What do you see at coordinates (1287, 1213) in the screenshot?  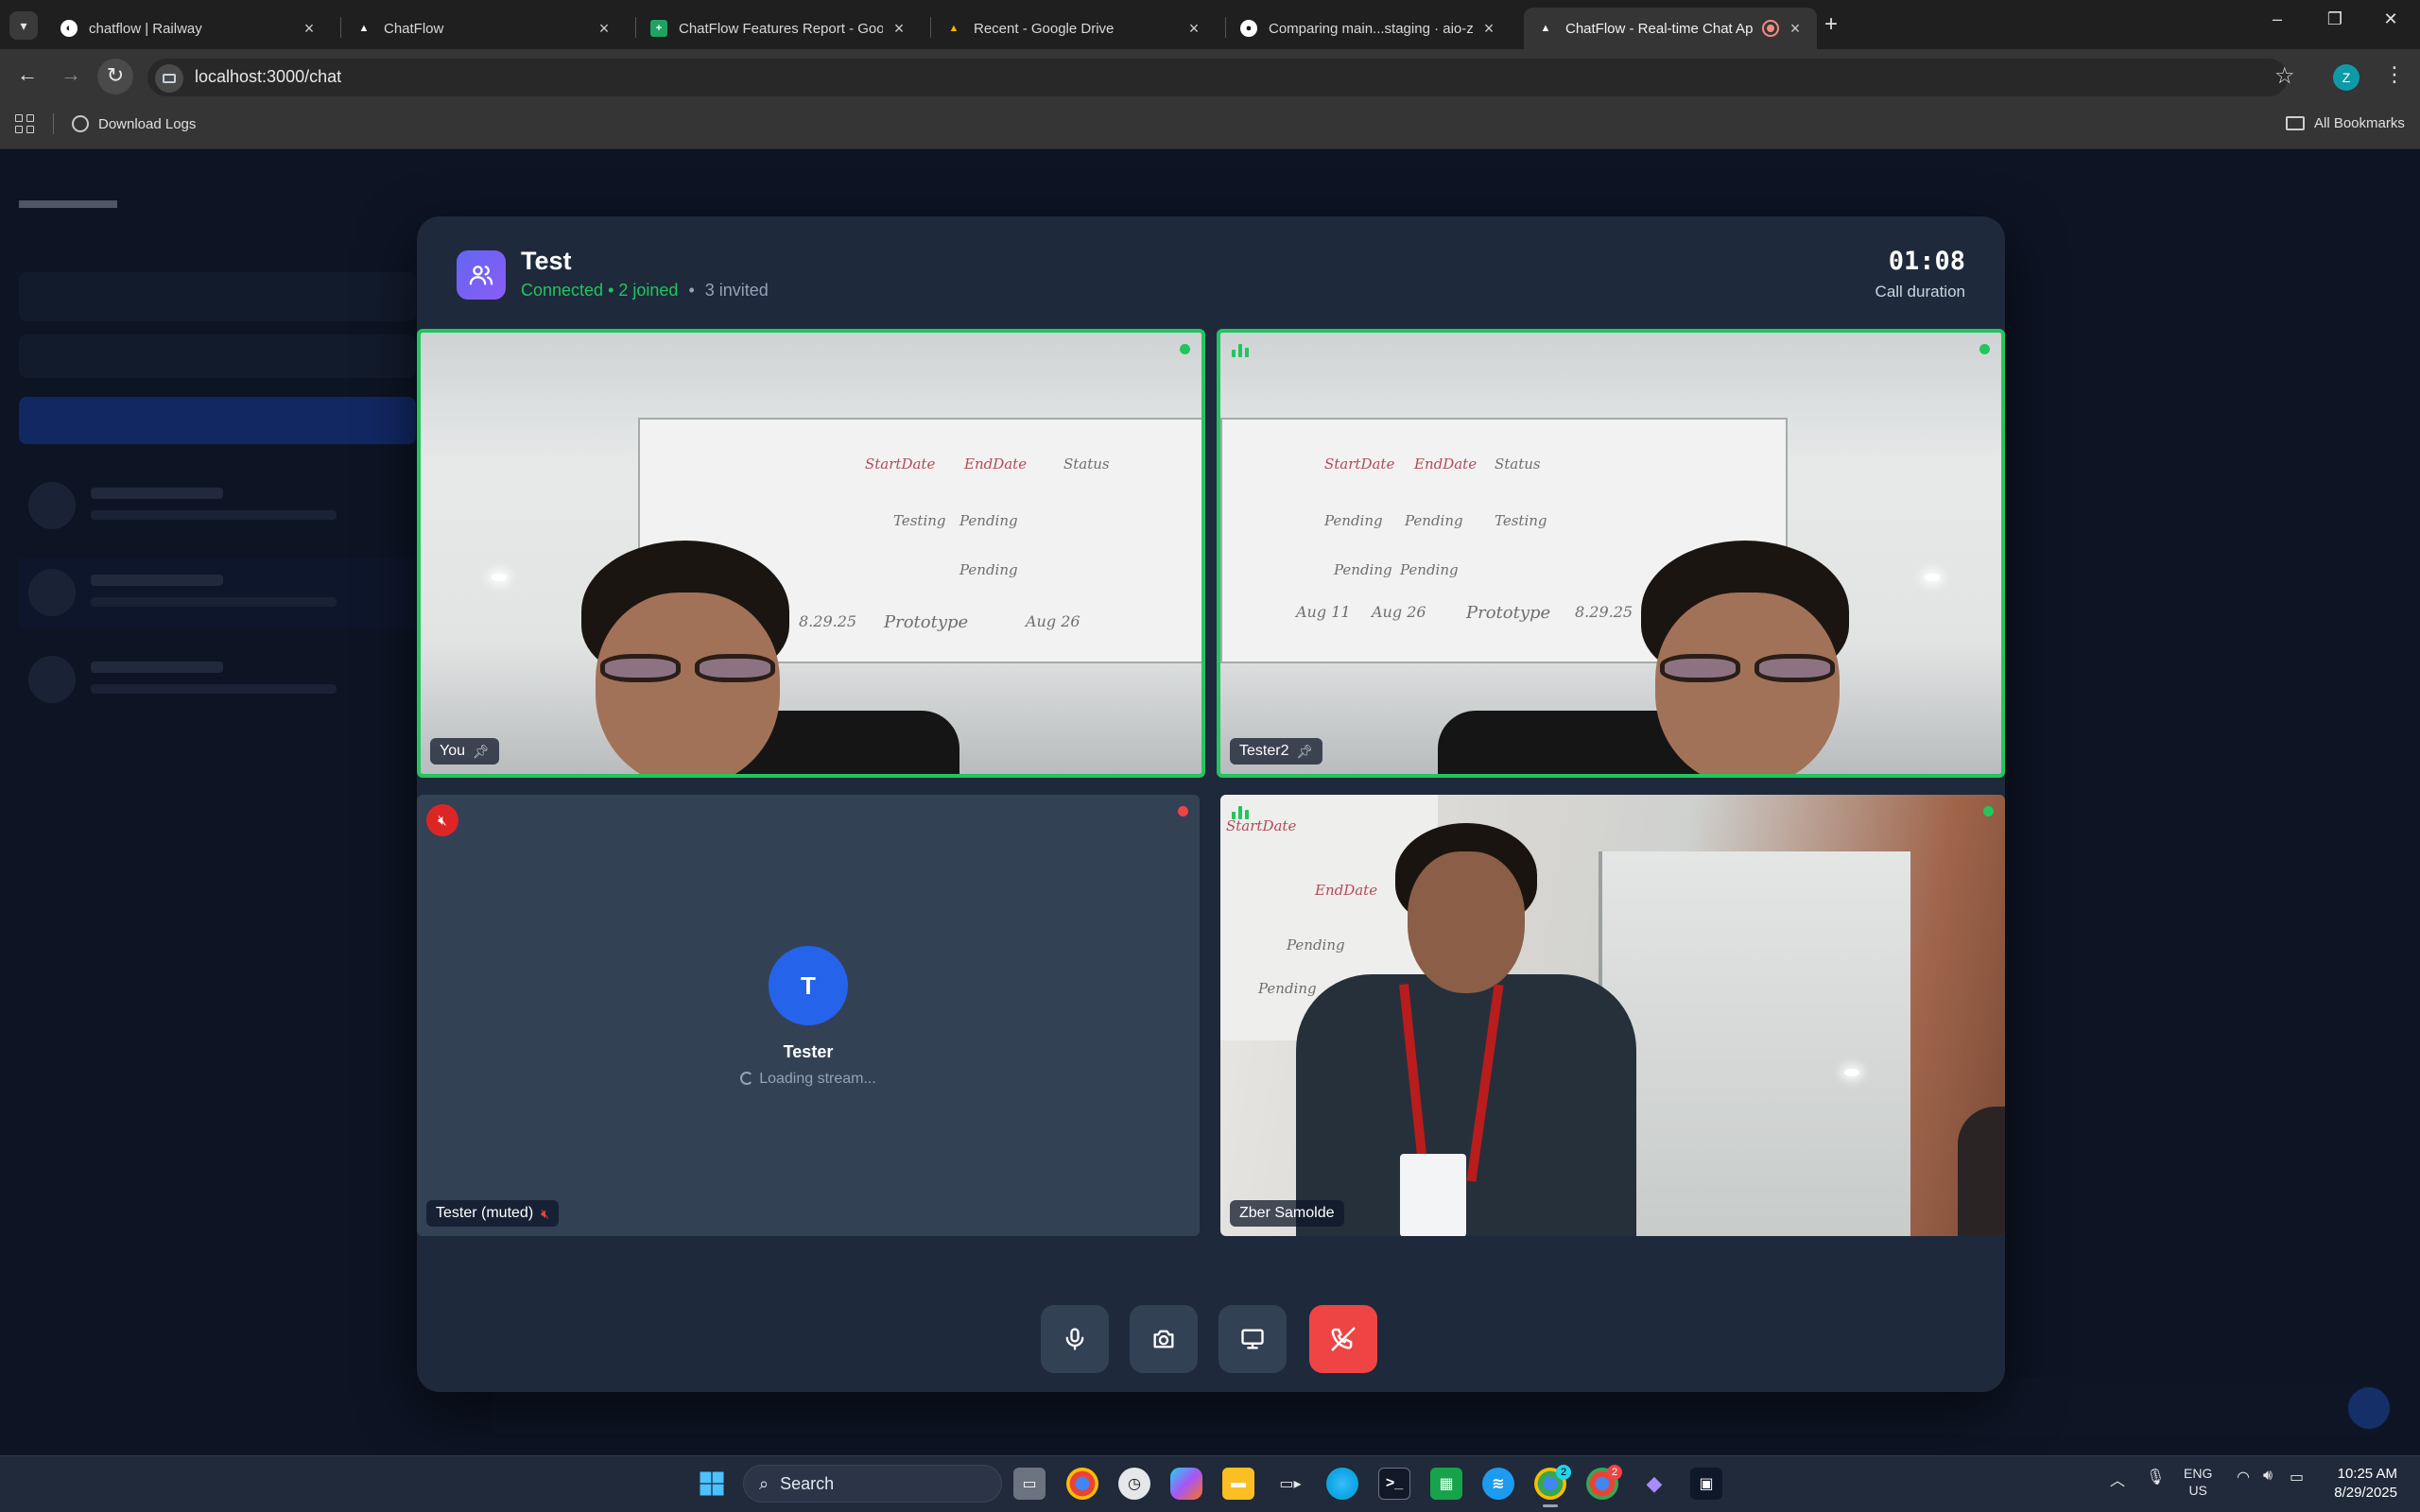 I see `participant-name-tag: Zber Samolde` at bounding box center [1287, 1213].